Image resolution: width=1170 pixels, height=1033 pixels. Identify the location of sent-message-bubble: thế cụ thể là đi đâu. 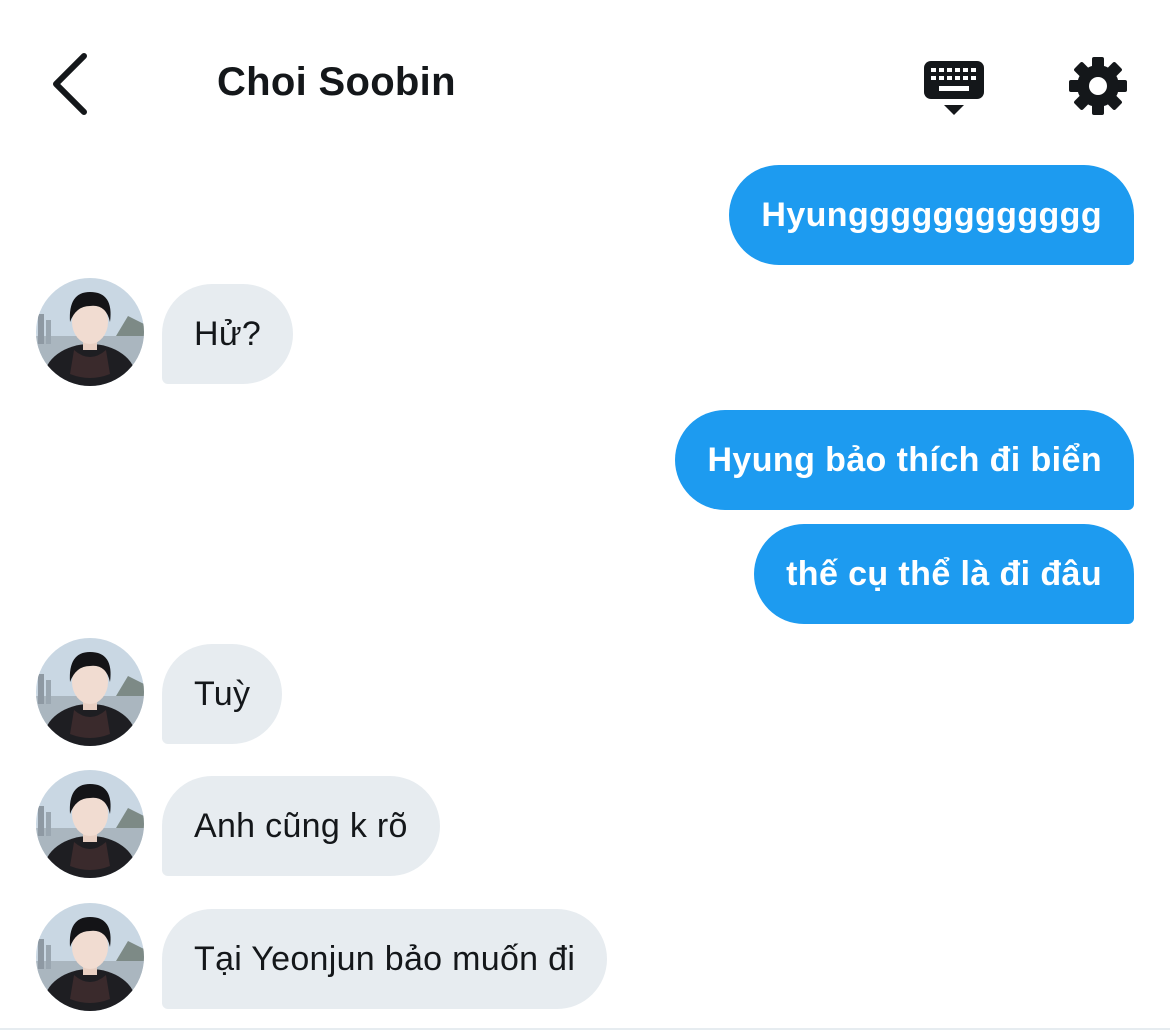
(944, 574).